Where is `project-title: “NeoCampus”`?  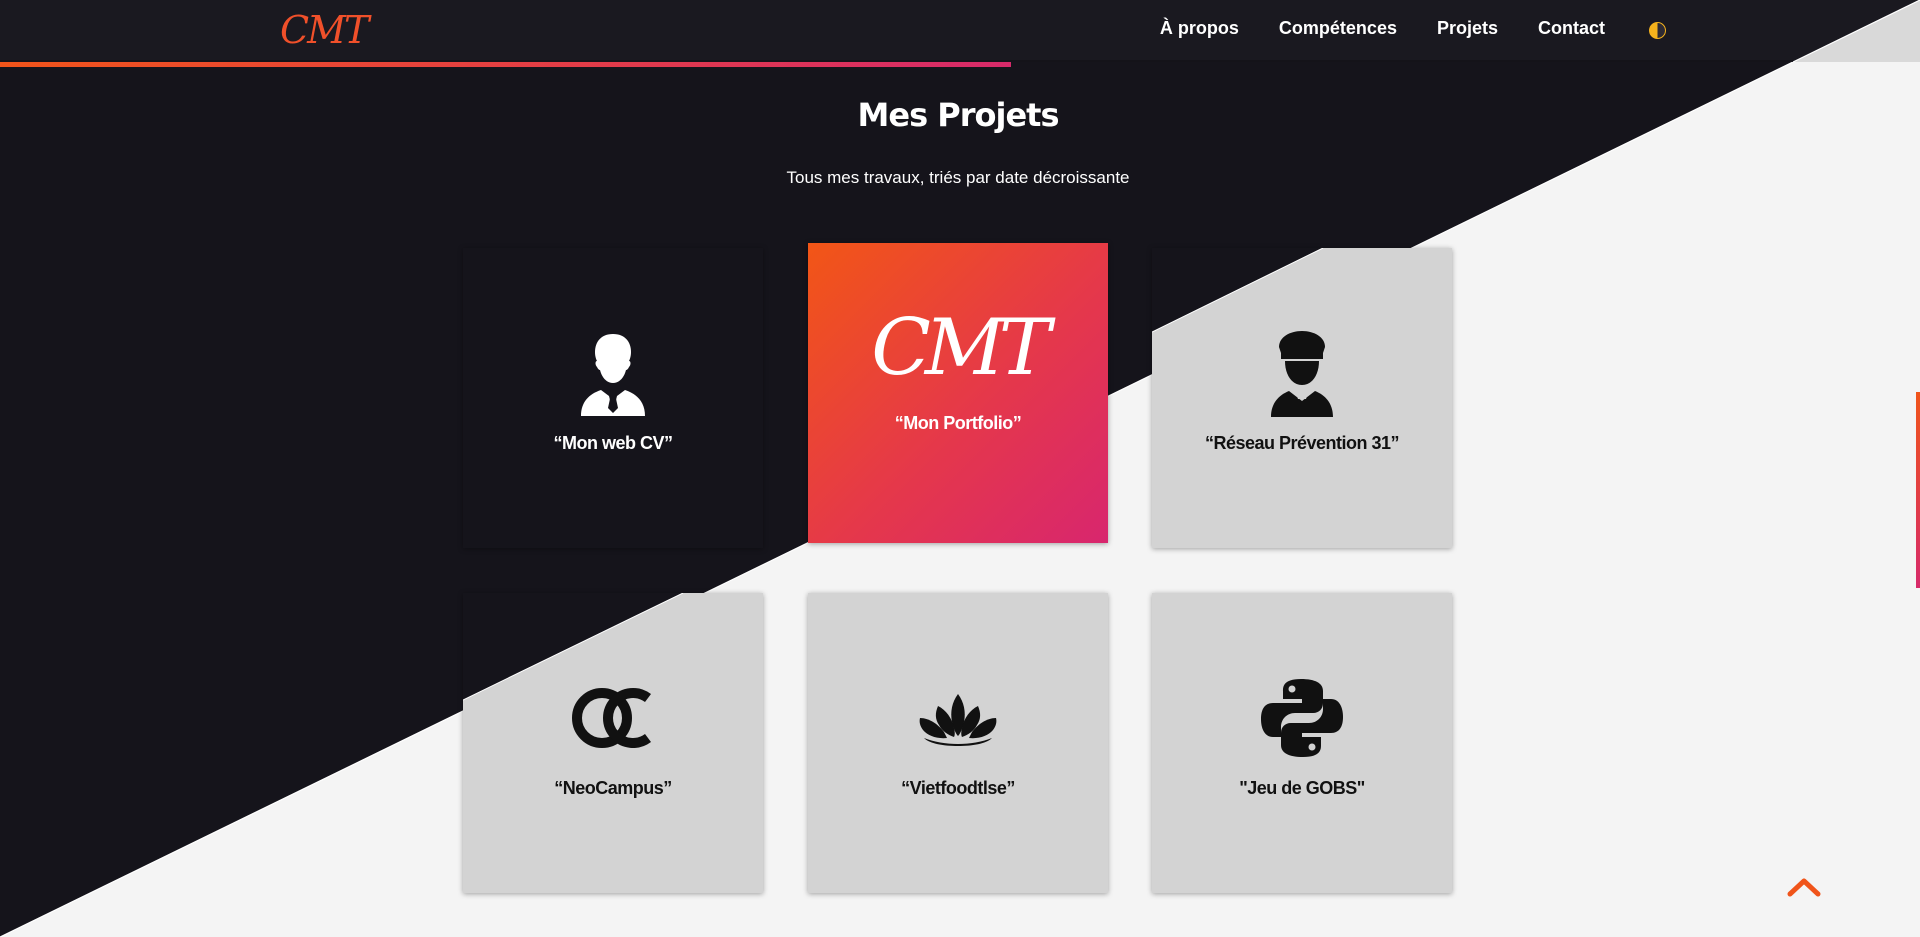
project-title: “NeoCampus” is located at coordinates (613, 788).